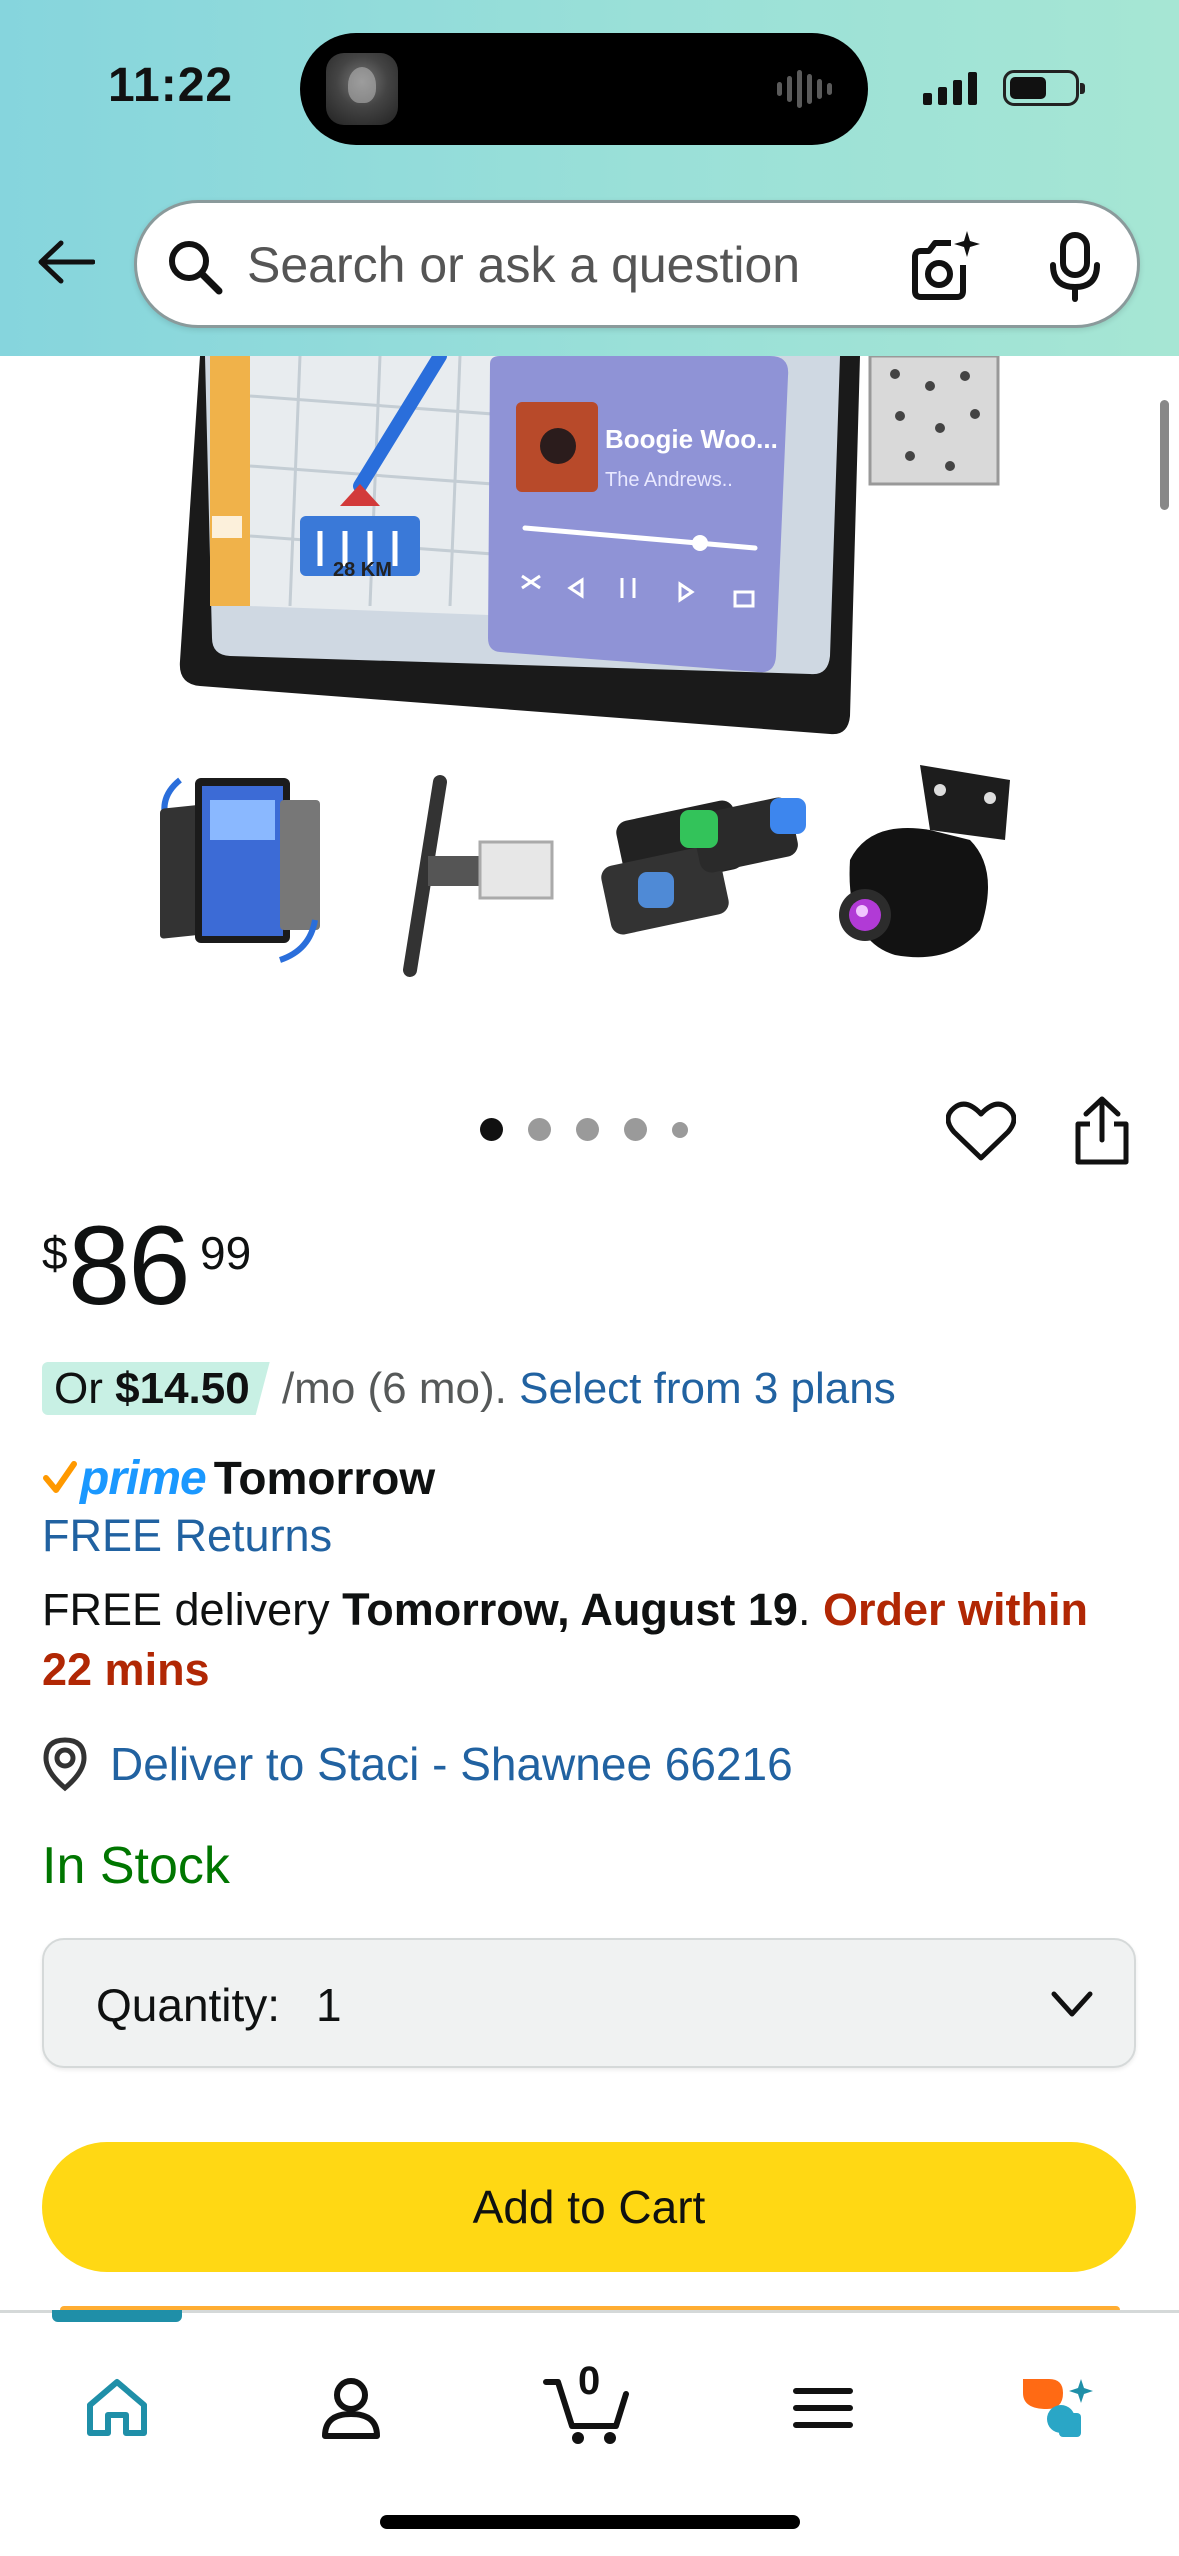 The width and height of the screenshot is (1179, 2556). Describe the element at coordinates (587, 2408) in the screenshot. I see `nav-cart: 0` at that location.